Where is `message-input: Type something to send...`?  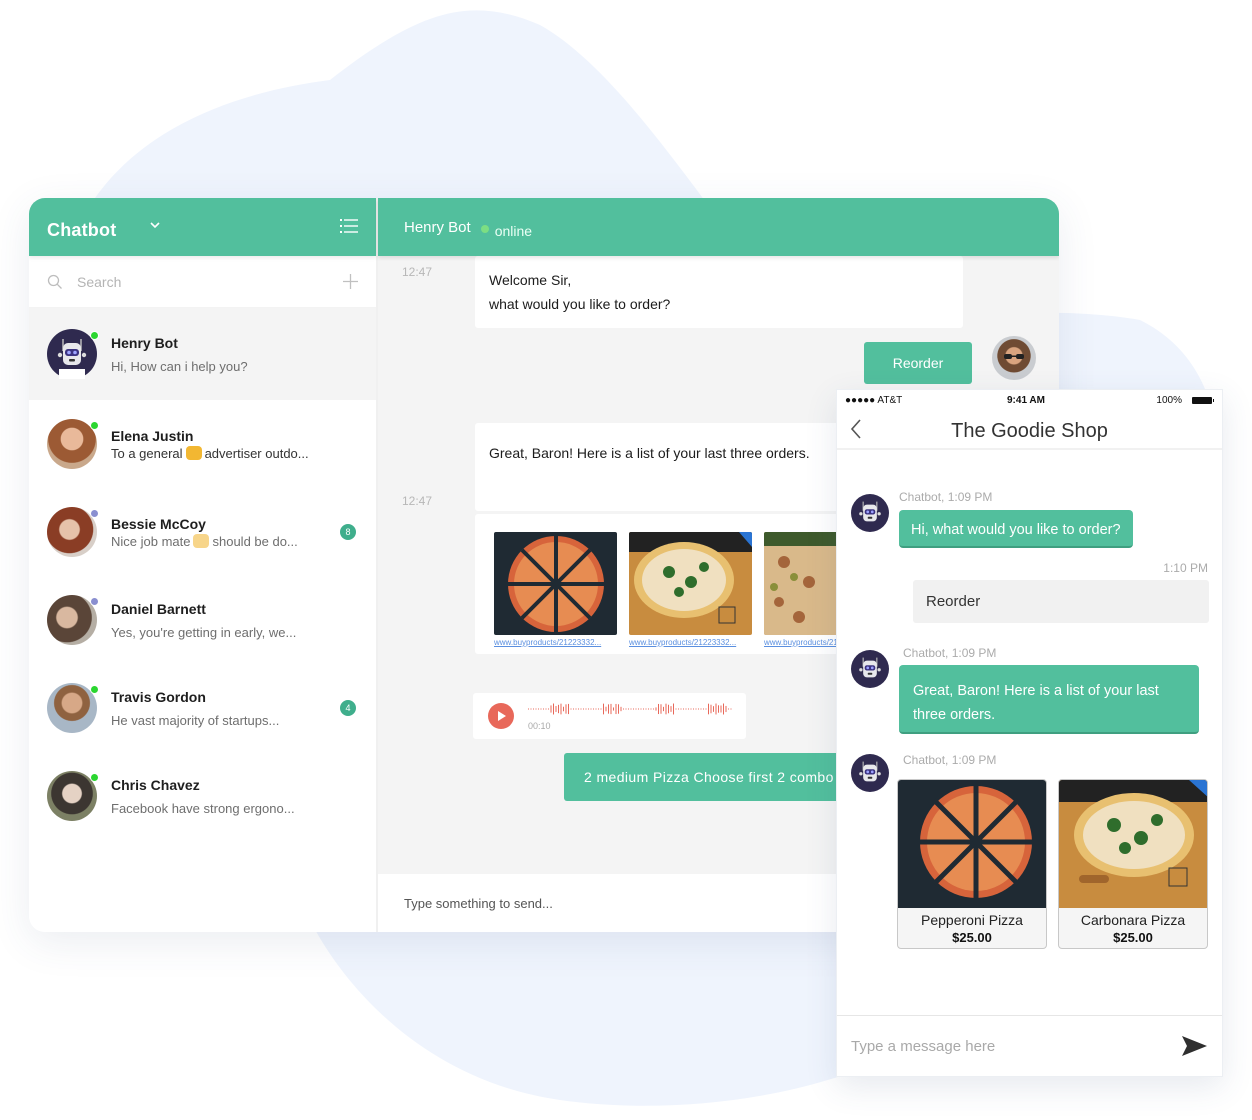
message-input: Type something to send... is located at coordinates (478, 903).